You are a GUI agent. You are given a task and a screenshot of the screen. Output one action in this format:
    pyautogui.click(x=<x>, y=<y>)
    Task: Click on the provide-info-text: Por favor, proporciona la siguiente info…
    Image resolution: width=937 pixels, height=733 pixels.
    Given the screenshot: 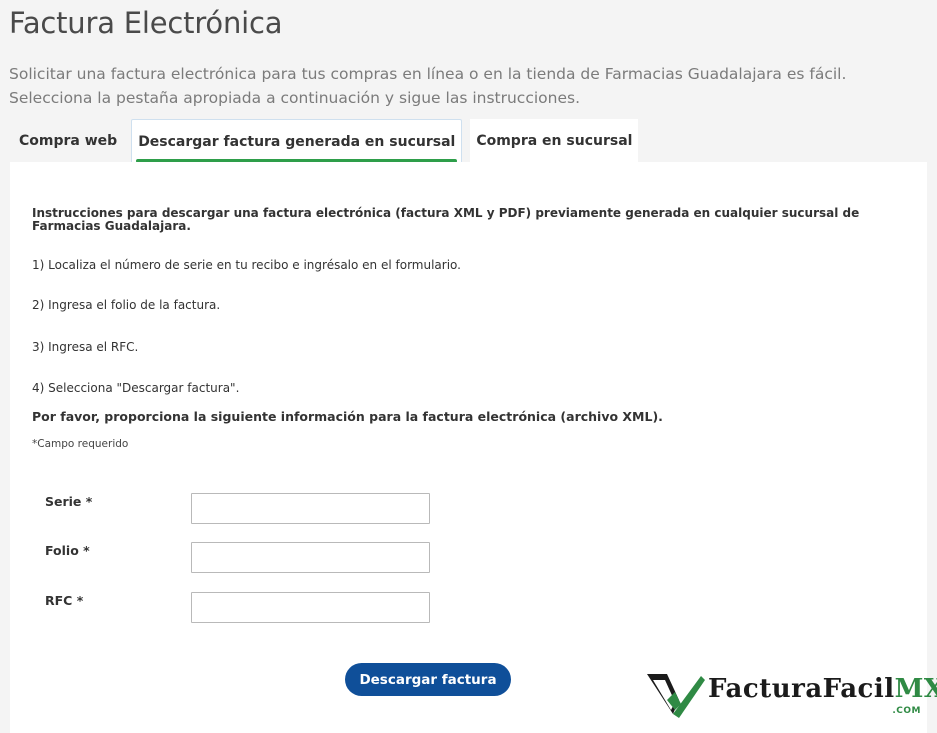 What is the action you would take?
    pyautogui.click(x=347, y=416)
    